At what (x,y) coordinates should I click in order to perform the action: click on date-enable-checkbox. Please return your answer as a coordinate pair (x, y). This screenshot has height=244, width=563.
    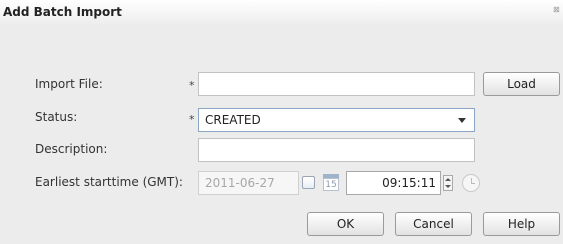
    Looking at the image, I should click on (308, 182).